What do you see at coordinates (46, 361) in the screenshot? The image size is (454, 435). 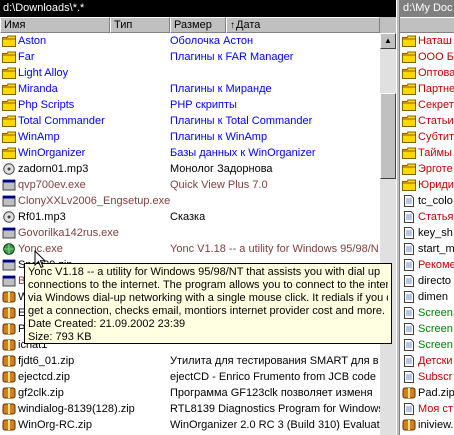 I see `file-name: fjdt6_01.zip` at bounding box center [46, 361].